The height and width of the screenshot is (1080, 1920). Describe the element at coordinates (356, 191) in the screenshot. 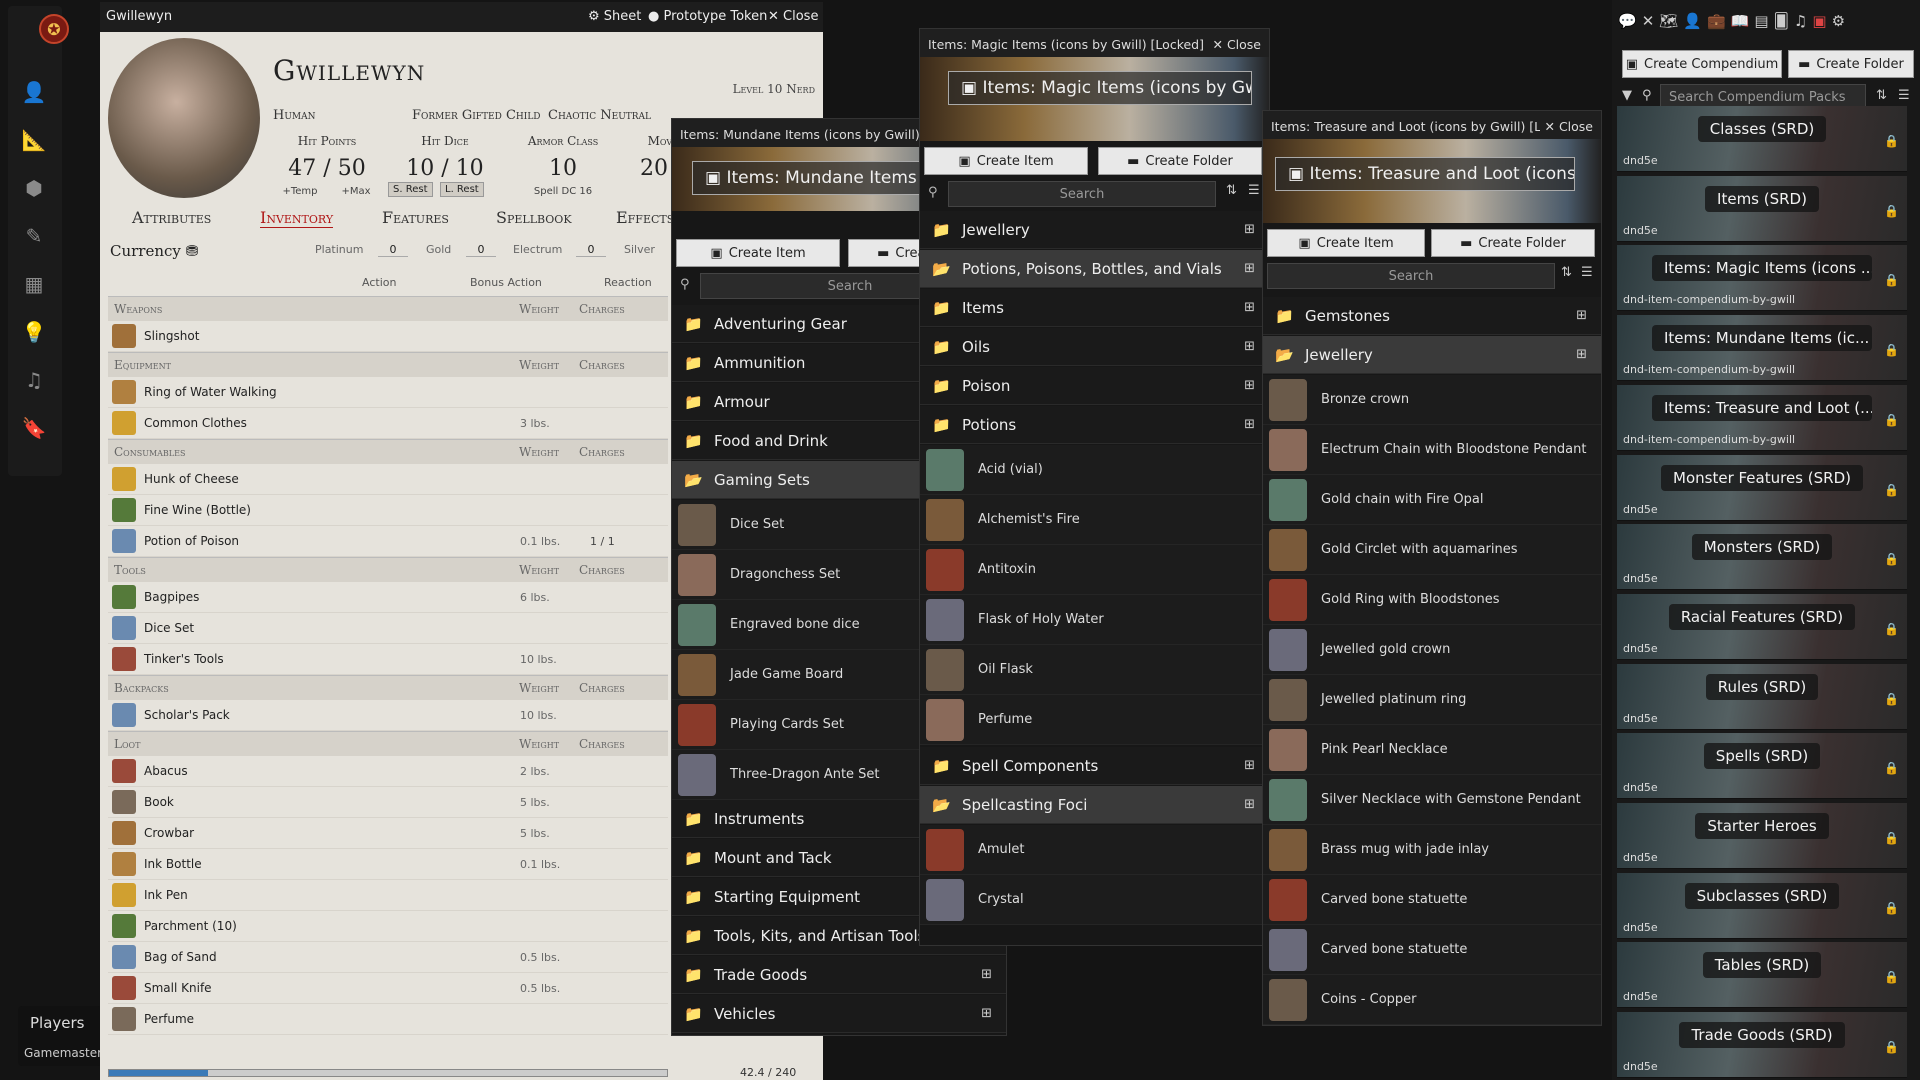

I see `hp-tempmax: +Max` at that location.